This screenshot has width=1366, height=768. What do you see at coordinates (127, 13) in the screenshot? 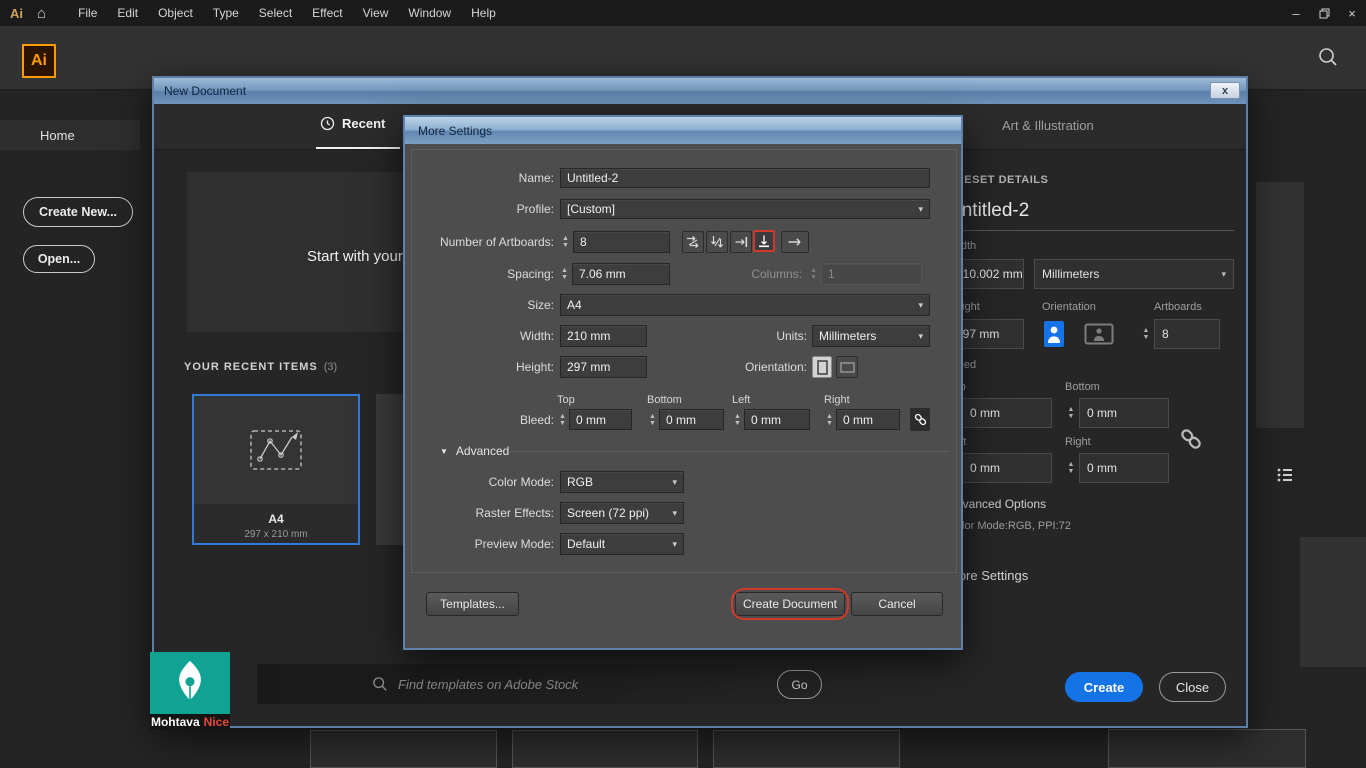
I see `menu-edit: Edit` at bounding box center [127, 13].